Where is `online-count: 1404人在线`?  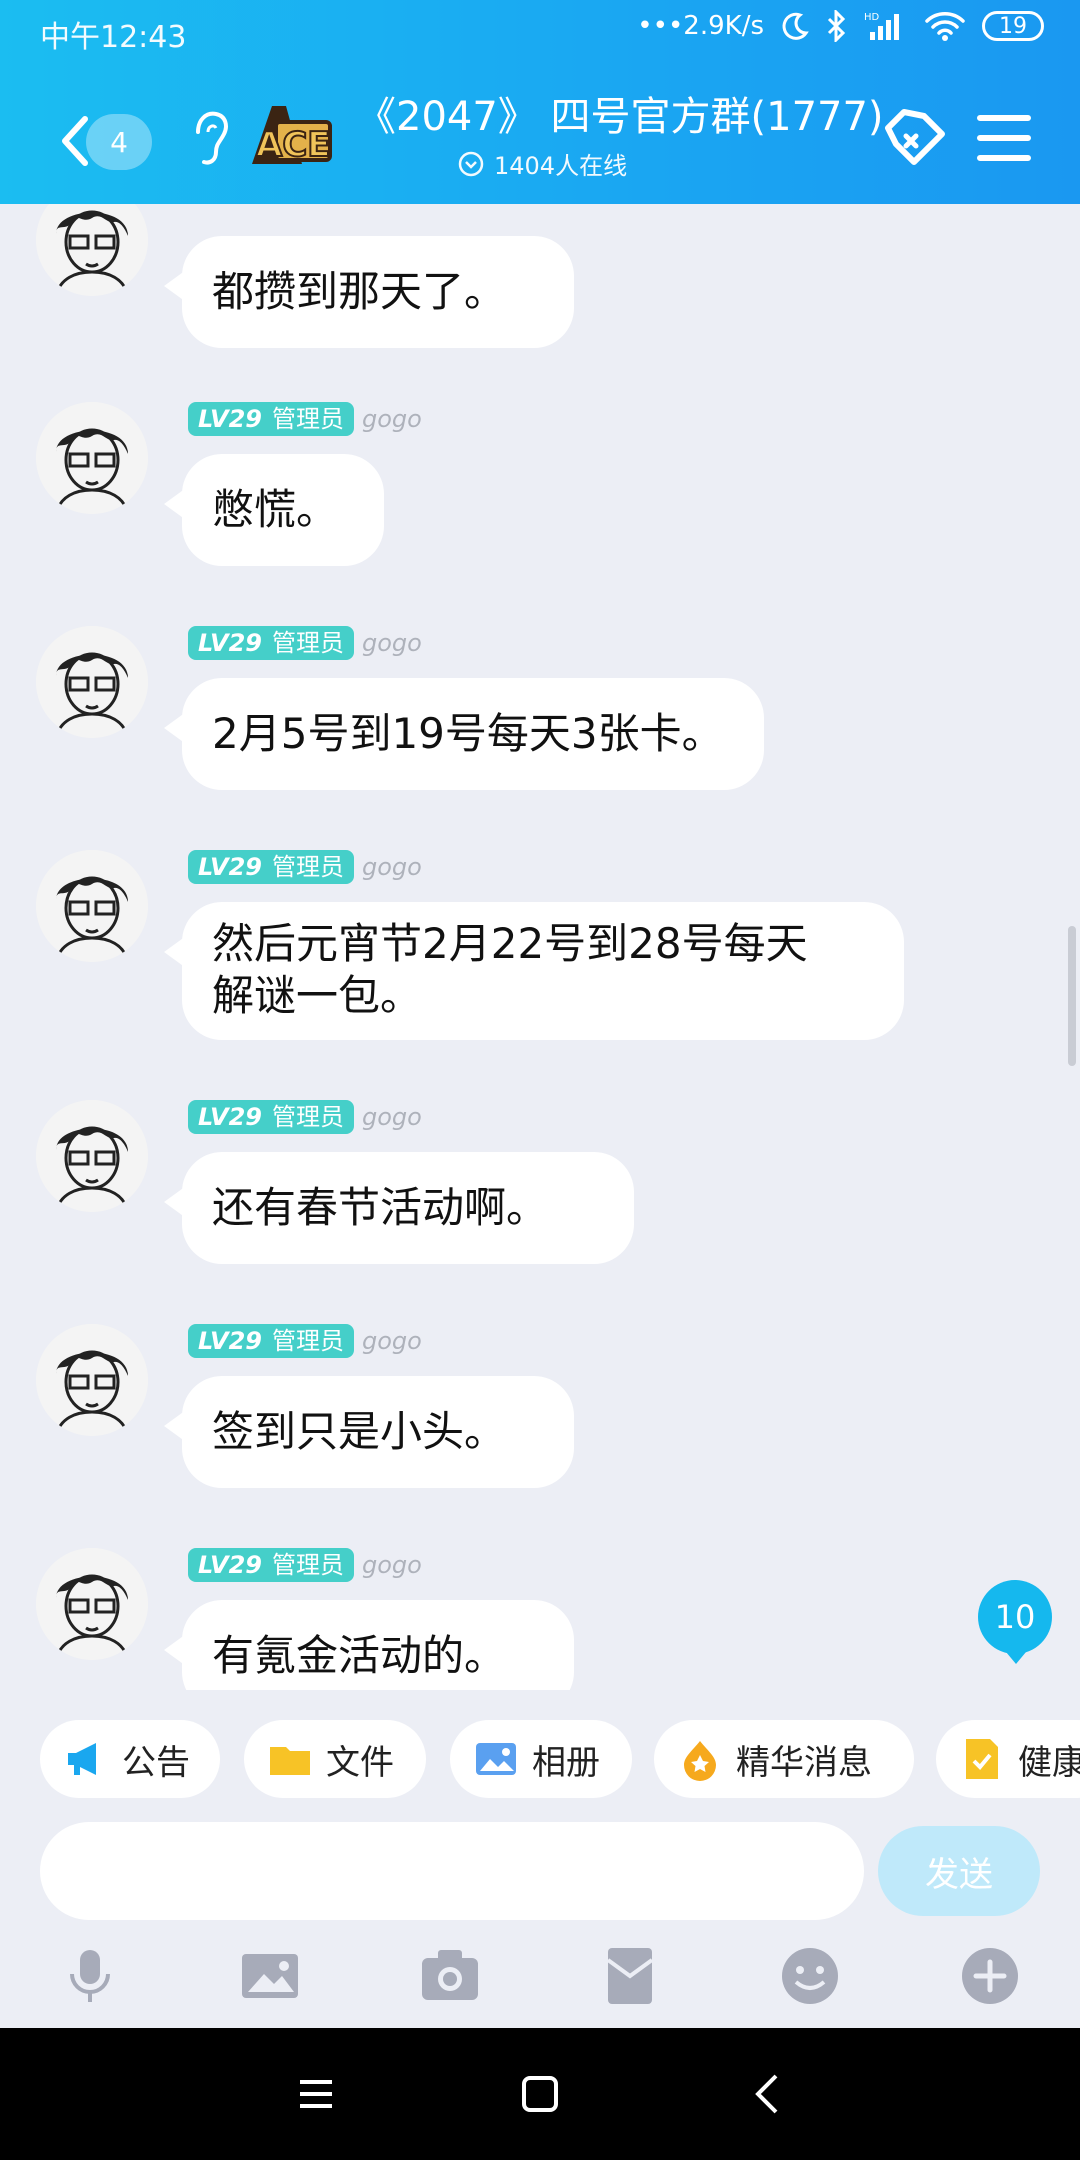
online-count: 1404人在线 is located at coordinates (542, 163).